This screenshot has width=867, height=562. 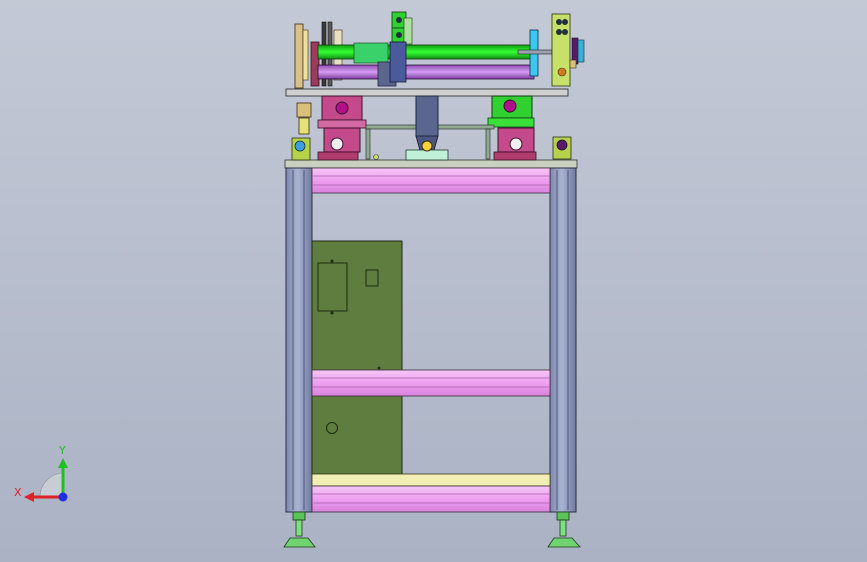 What do you see at coordinates (357, 357) in the screenshot?
I see `electrical-cabinet` at bounding box center [357, 357].